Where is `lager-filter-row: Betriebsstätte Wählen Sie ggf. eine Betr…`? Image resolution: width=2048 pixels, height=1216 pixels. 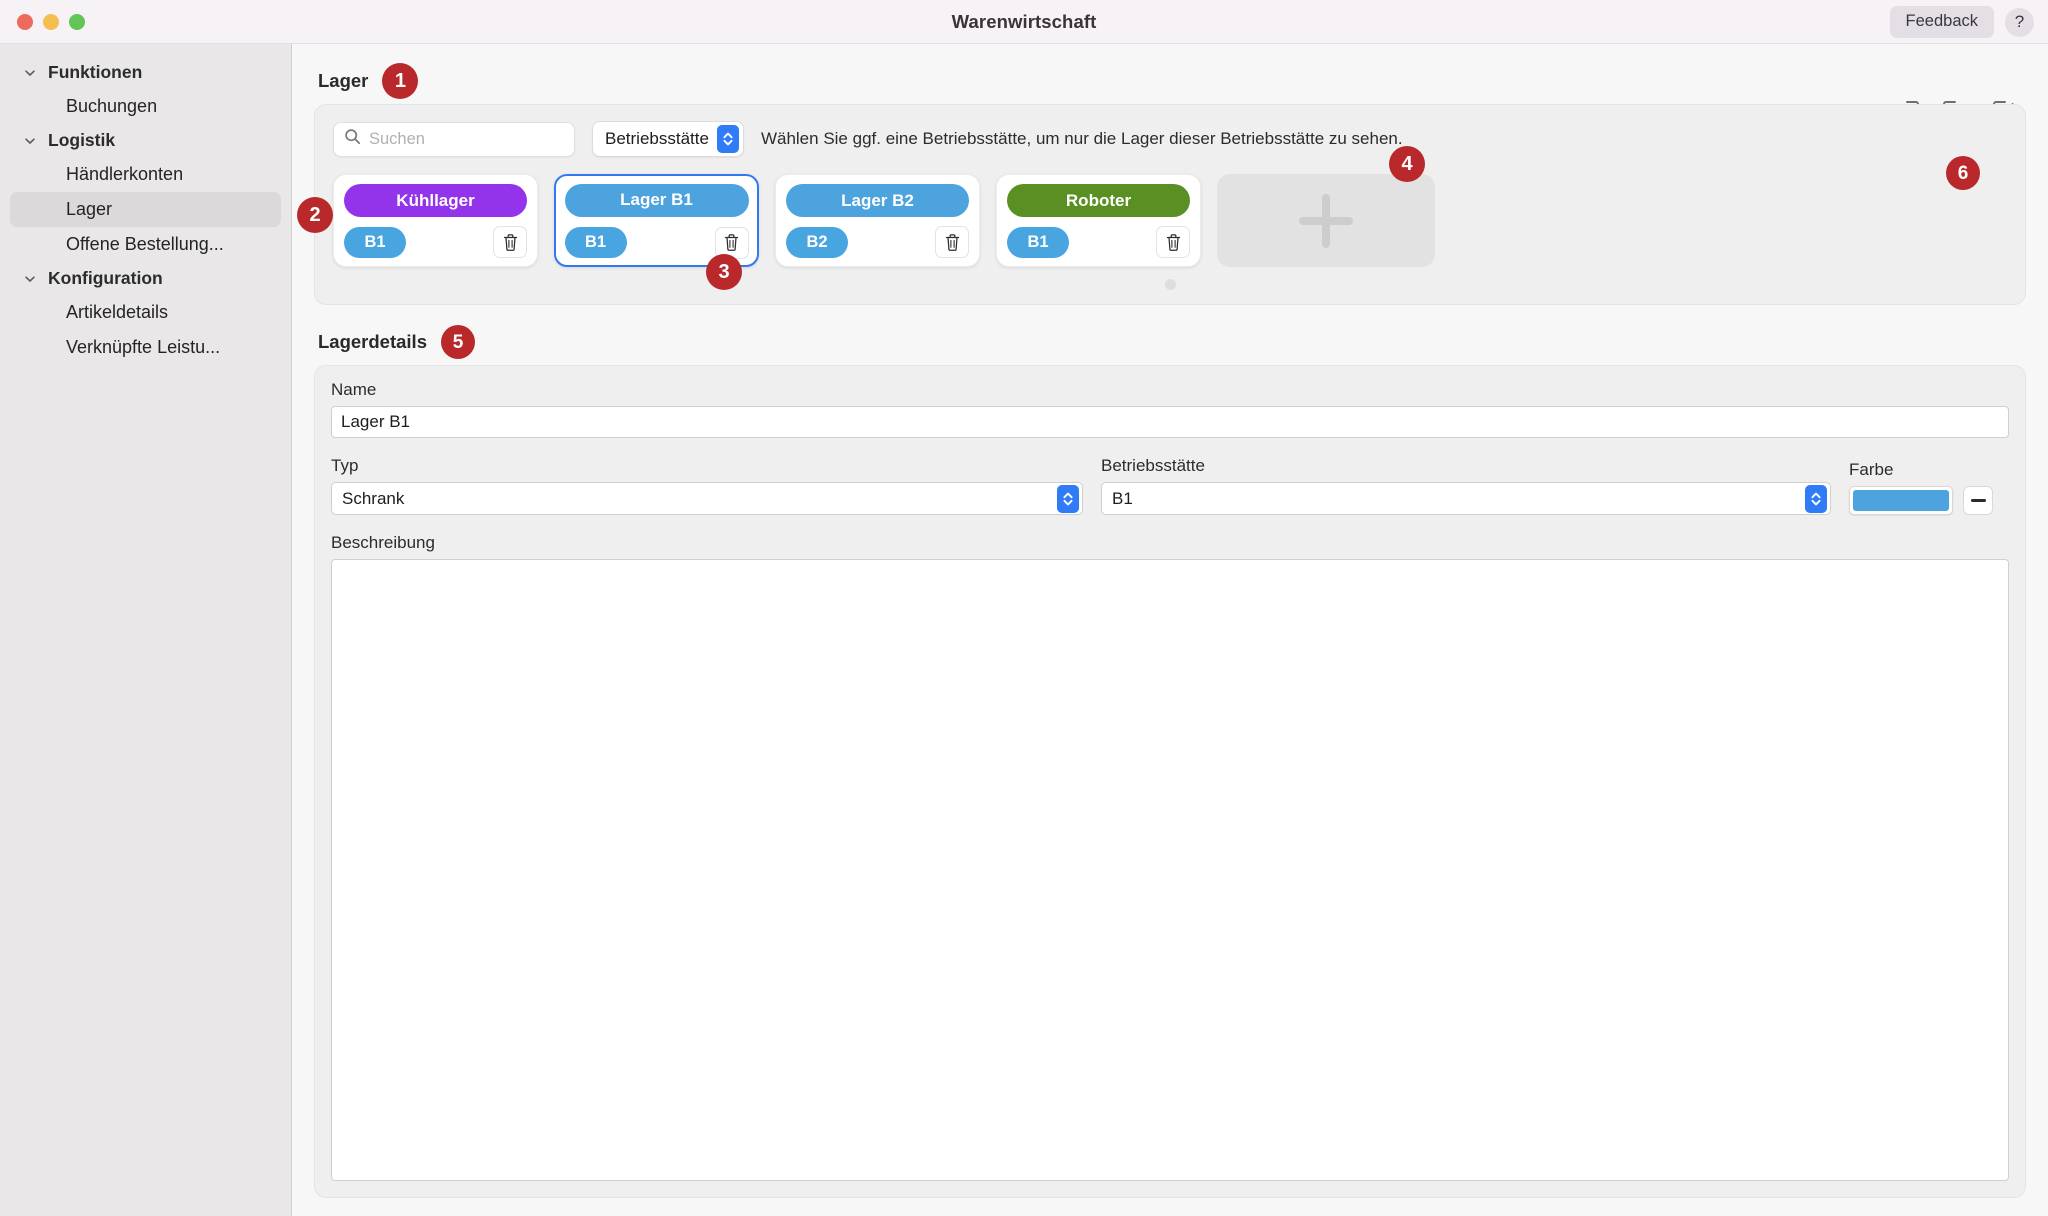
lager-filter-row: Betriebsstätte Wählen Sie ggf. eine Betr… is located at coordinates (1170, 139).